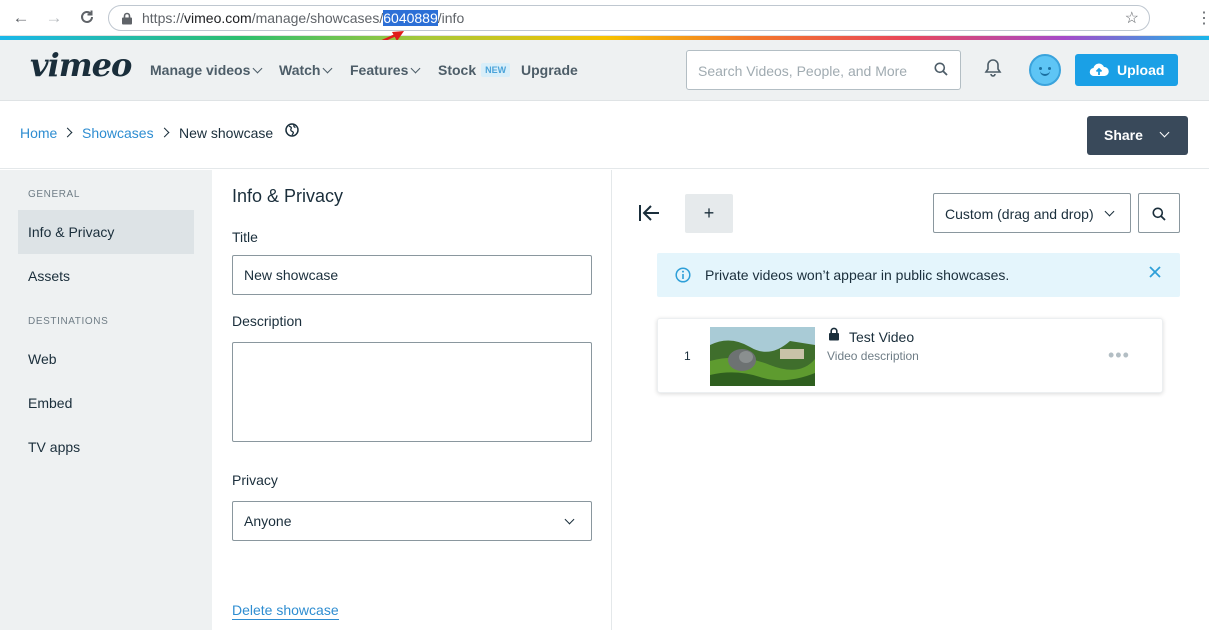  I want to click on sort-select: Custom (drag and drop), so click(1032, 213).